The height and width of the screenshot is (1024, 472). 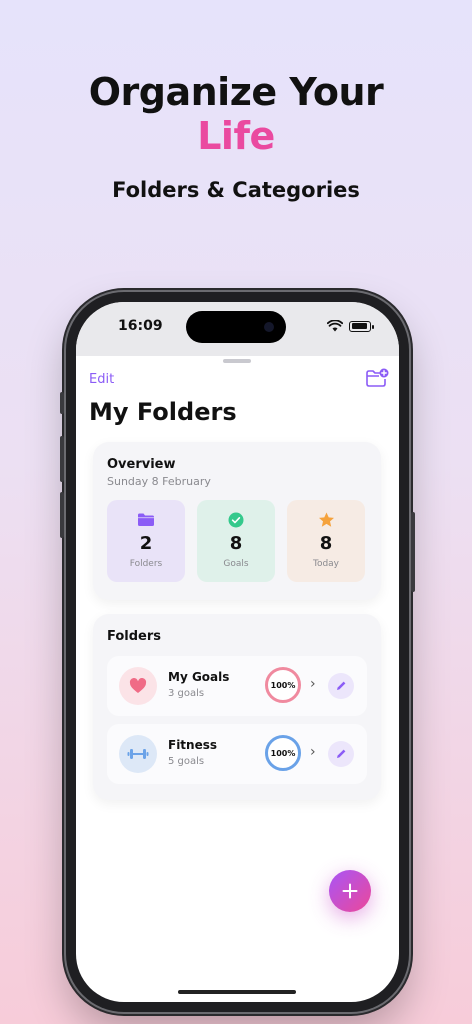 I want to click on dynamic-island, so click(x=236, y=327).